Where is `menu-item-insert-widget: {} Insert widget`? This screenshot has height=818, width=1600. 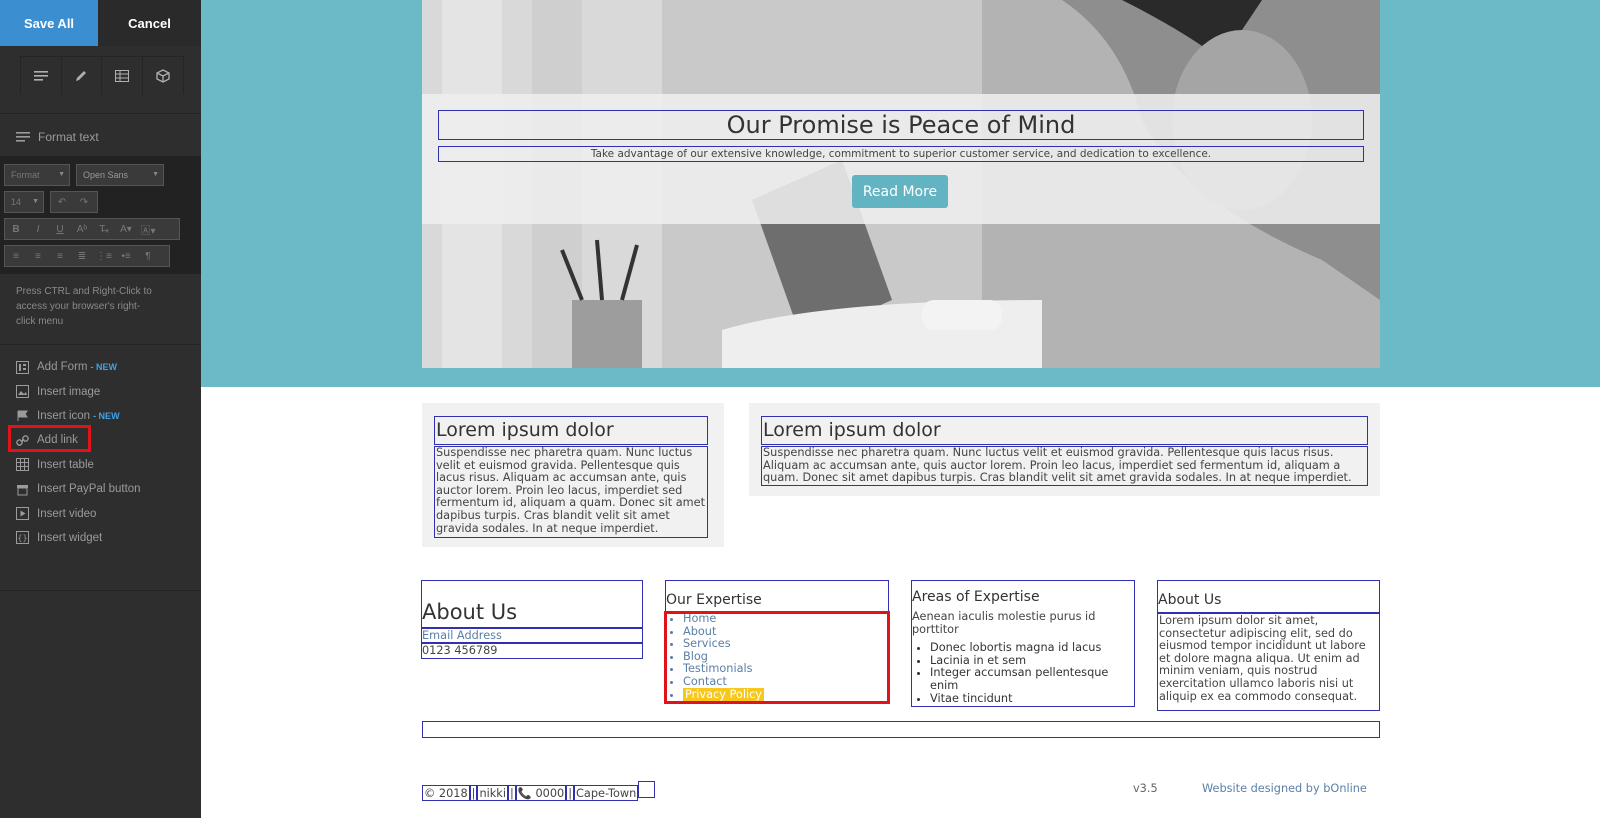
menu-item-insert-widget: {} Insert widget is located at coordinates (100, 538).